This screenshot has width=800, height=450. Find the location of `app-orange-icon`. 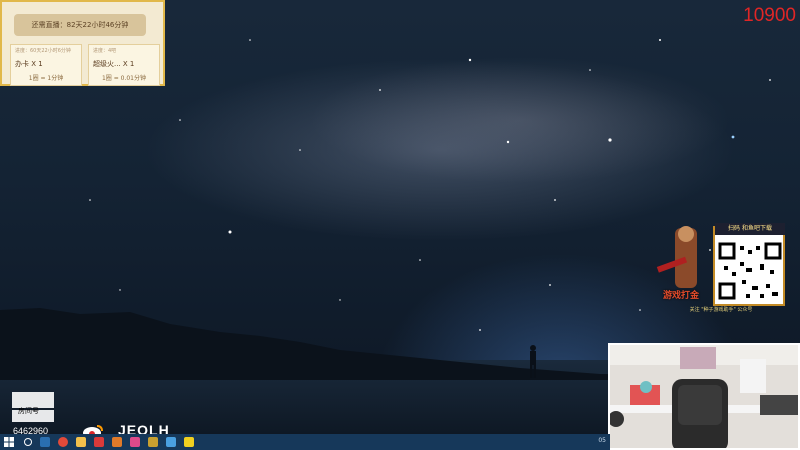

app-orange-icon is located at coordinates (117, 442).